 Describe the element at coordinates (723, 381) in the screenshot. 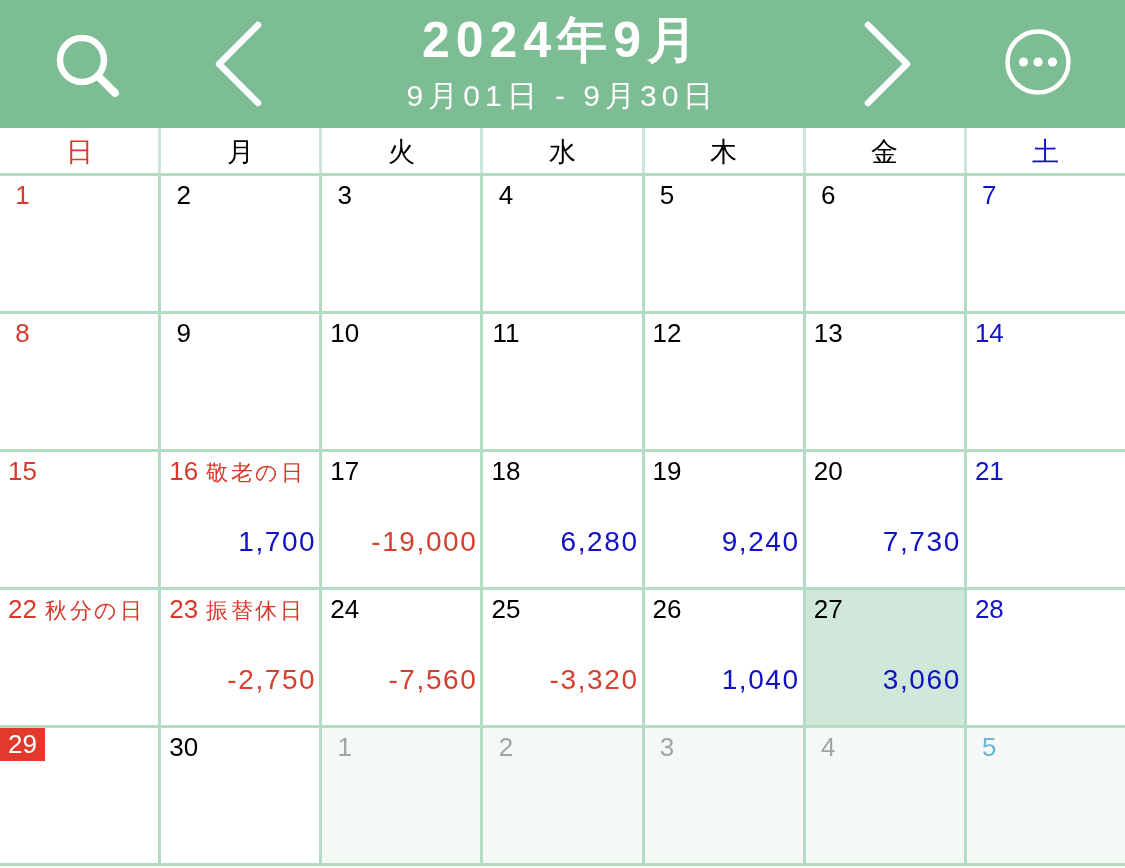

I see `day-cell: 12` at that location.